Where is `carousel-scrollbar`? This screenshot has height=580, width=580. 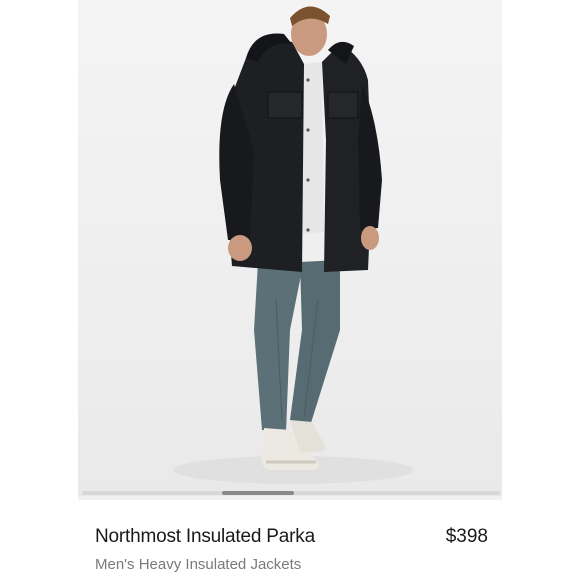 carousel-scrollbar is located at coordinates (291, 493).